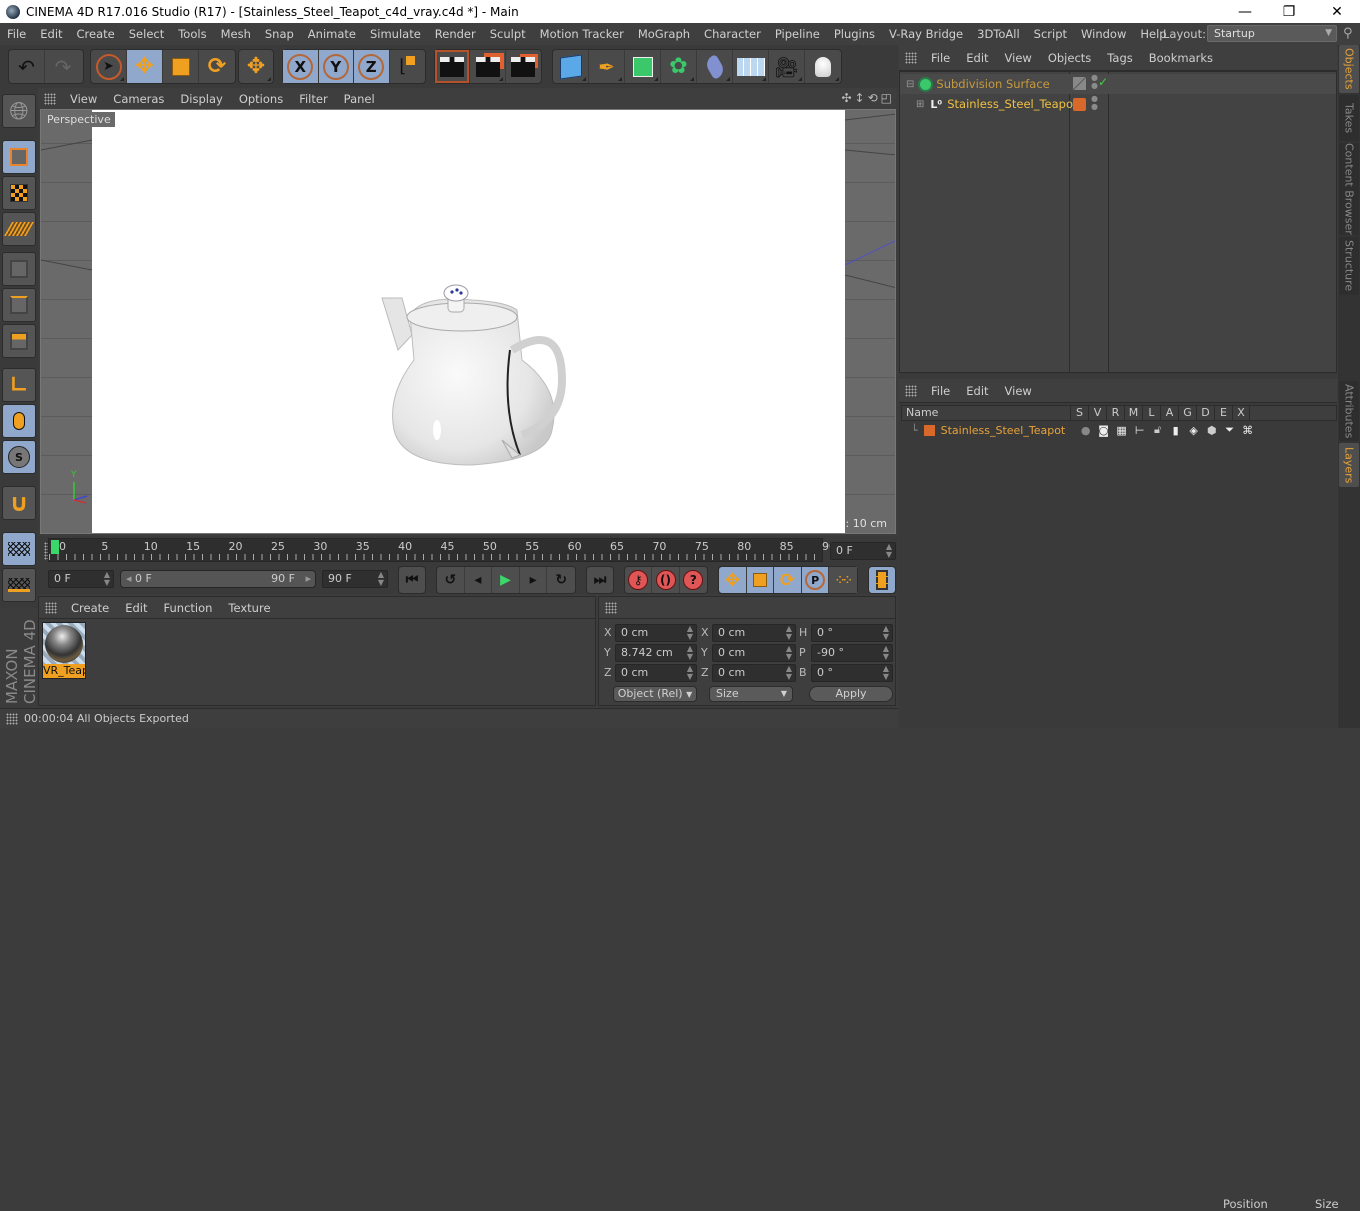 The width and height of the screenshot is (1360, 1211). What do you see at coordinates (1018, 58) in the screenshot?
I see `objects-menu-view: View` at bounding box center [1018, 58].